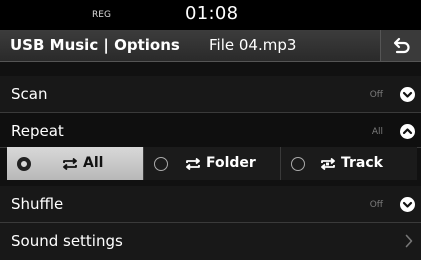  What do you see at coordinates (328, 164) in the screenshot?
I see `repeat-one-icon` at bounding box center [328, 164].